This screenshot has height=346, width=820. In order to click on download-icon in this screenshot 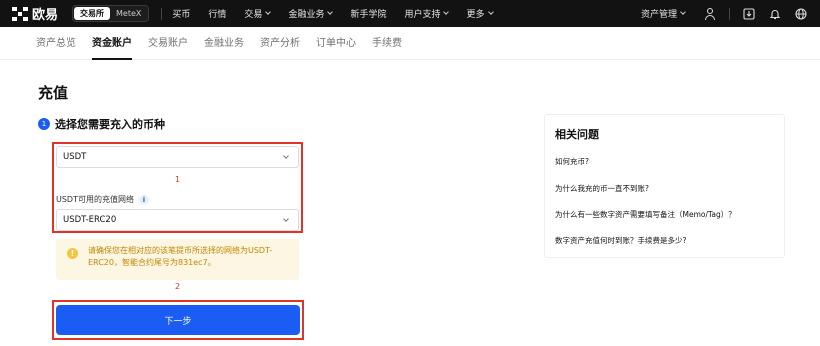, I will do `click(749, 14)`.